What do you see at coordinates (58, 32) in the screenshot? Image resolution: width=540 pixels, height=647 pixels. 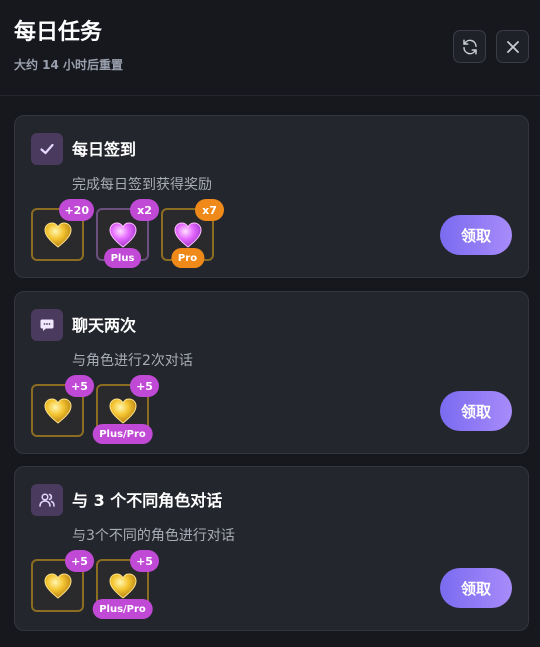 I see `page-title: 每日任务` at bounding box center [58, 32].